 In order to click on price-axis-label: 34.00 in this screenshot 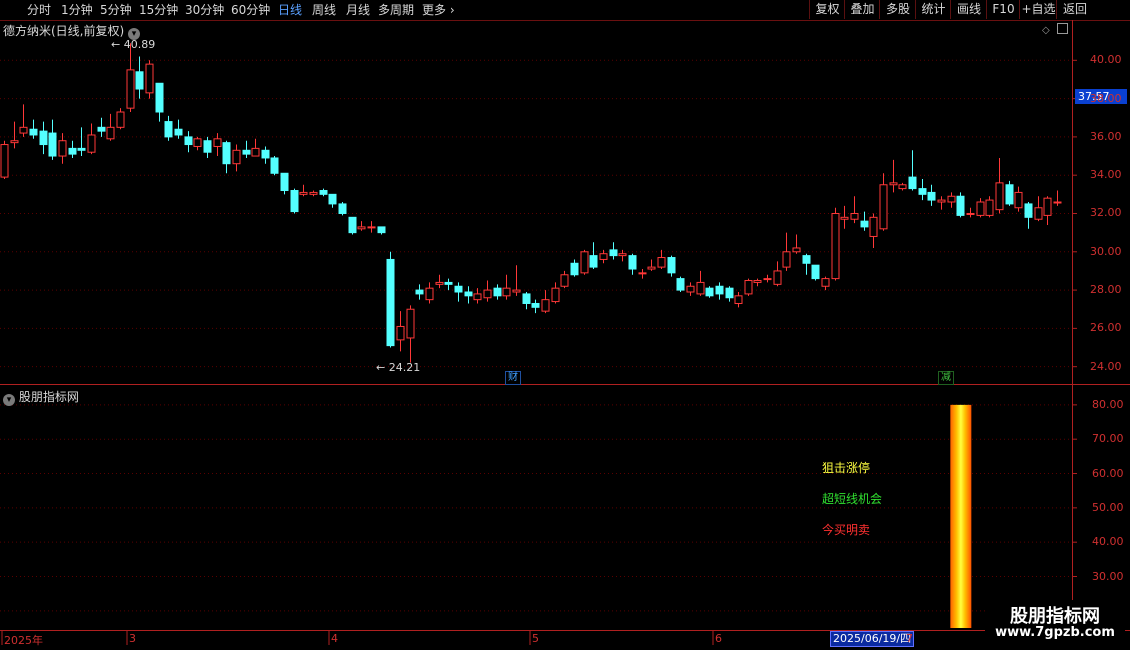, I will do `click(1106, 175)`.